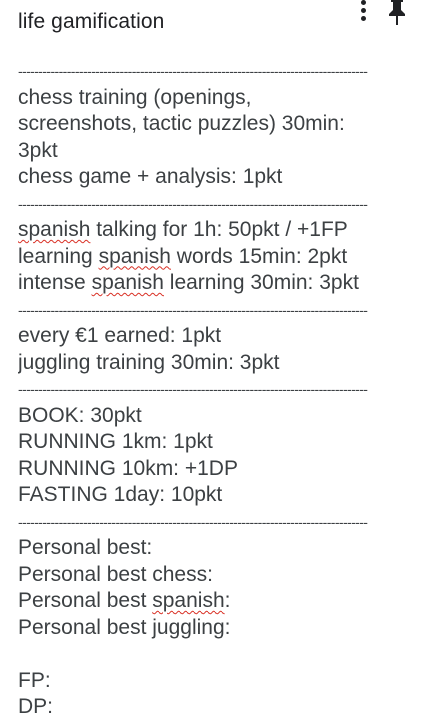 Image resolution: width=426 pixels, height=721 pixels. I want to click on note-line-text: intense, so click(55, 282).